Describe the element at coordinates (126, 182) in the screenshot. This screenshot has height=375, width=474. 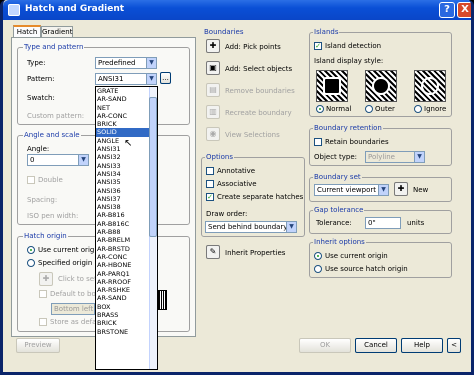
I see `pattern-option: ANSI35` at that location.